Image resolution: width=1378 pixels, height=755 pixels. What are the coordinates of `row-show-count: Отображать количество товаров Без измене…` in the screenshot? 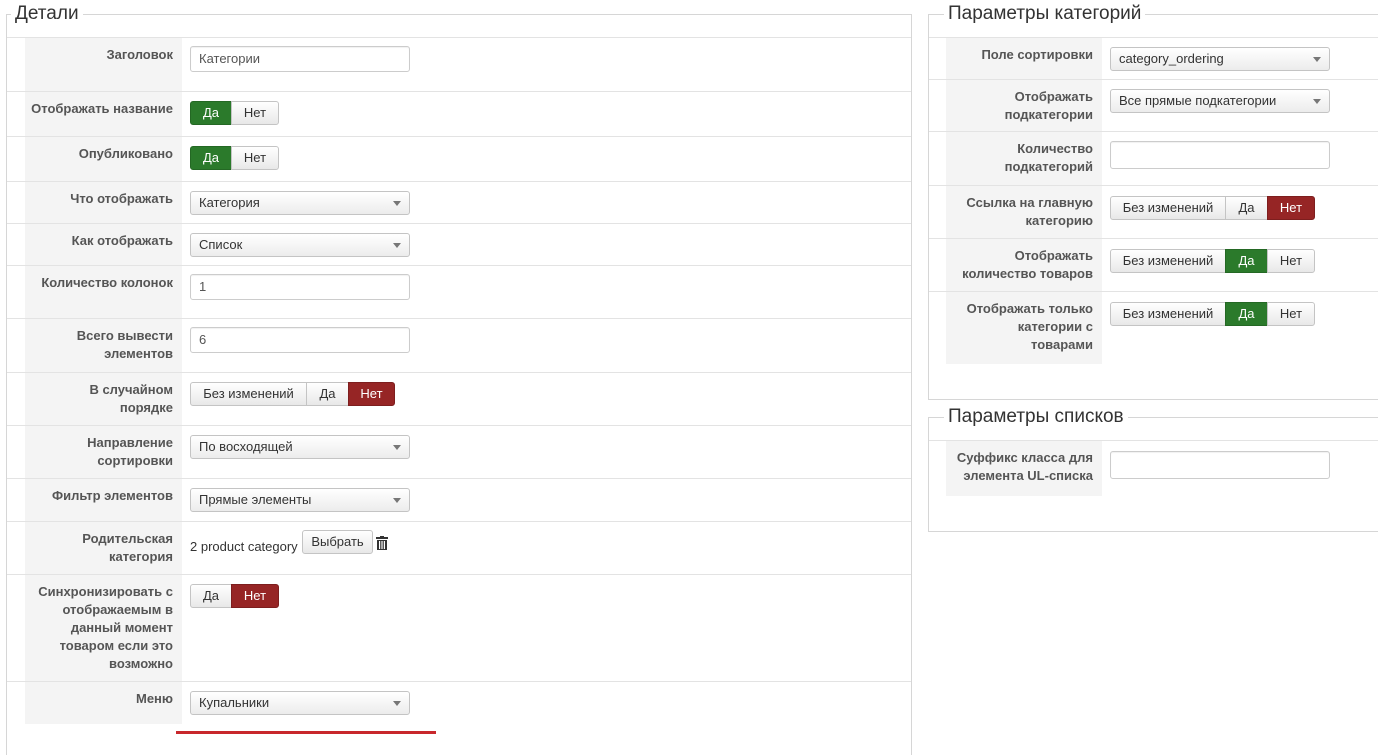 It's located at (1153, 265).